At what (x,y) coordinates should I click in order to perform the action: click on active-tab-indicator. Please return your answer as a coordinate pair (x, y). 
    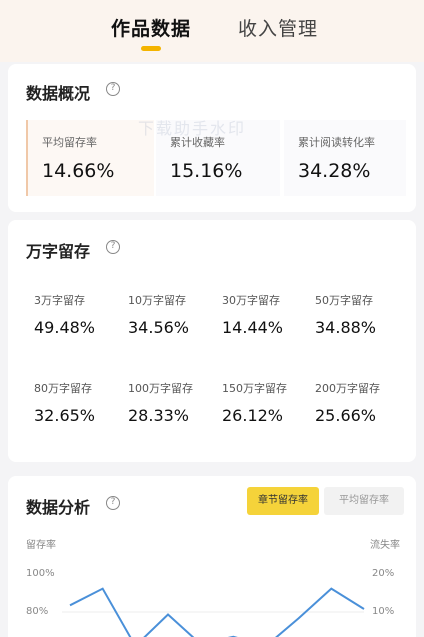
    Looking at the image, I should click on (151, 48).